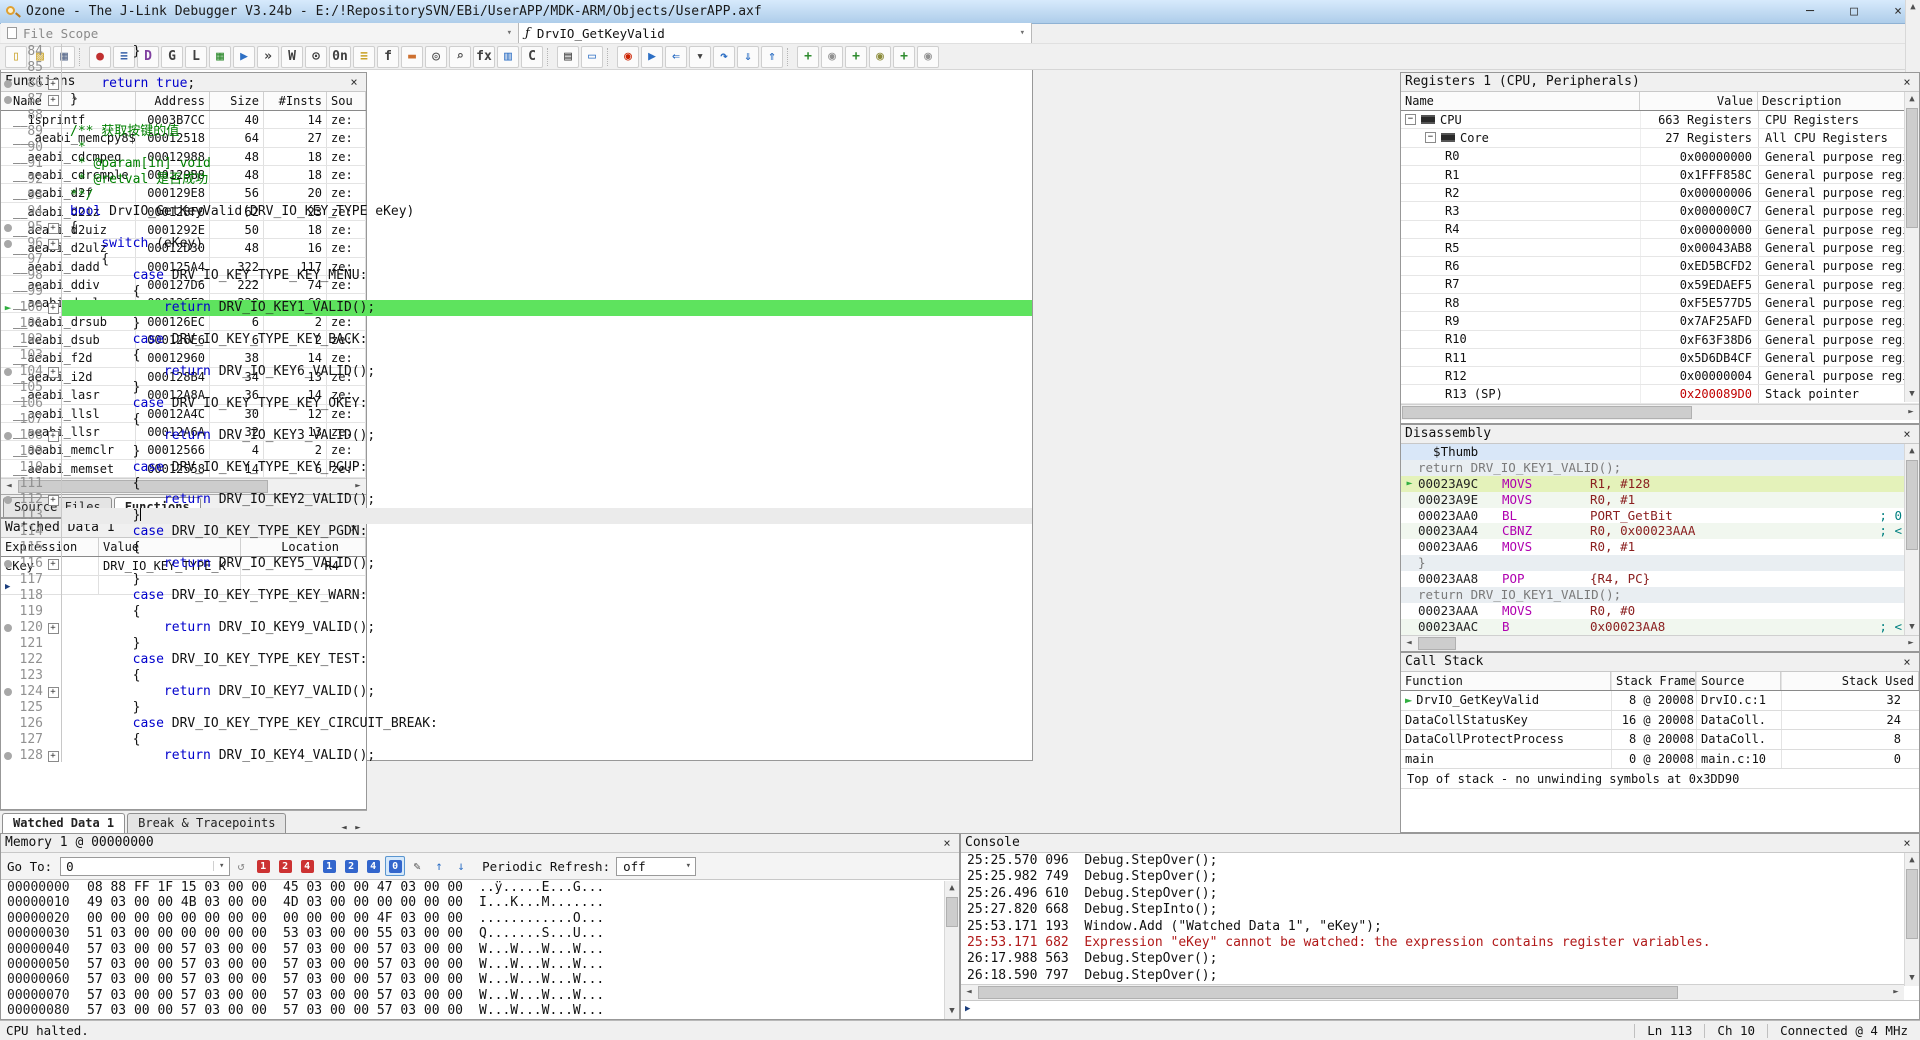 This screenshot has width=1920, height=1040. Describe the element at coordinates (516, 228) in the screenshot. I see `code-line: 95 + {` at that location.